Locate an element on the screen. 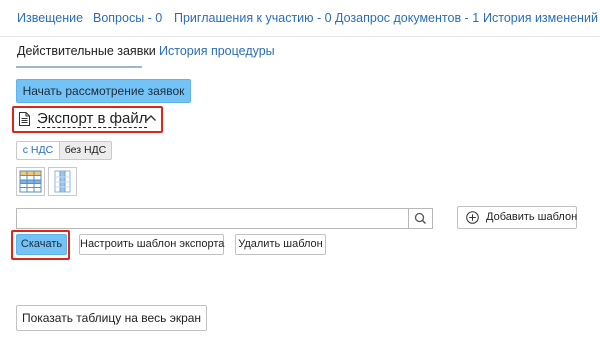 This screenshot has width=600, height=340. delete-template-button: Удалить шаблон is located at coordinates (280, 244).